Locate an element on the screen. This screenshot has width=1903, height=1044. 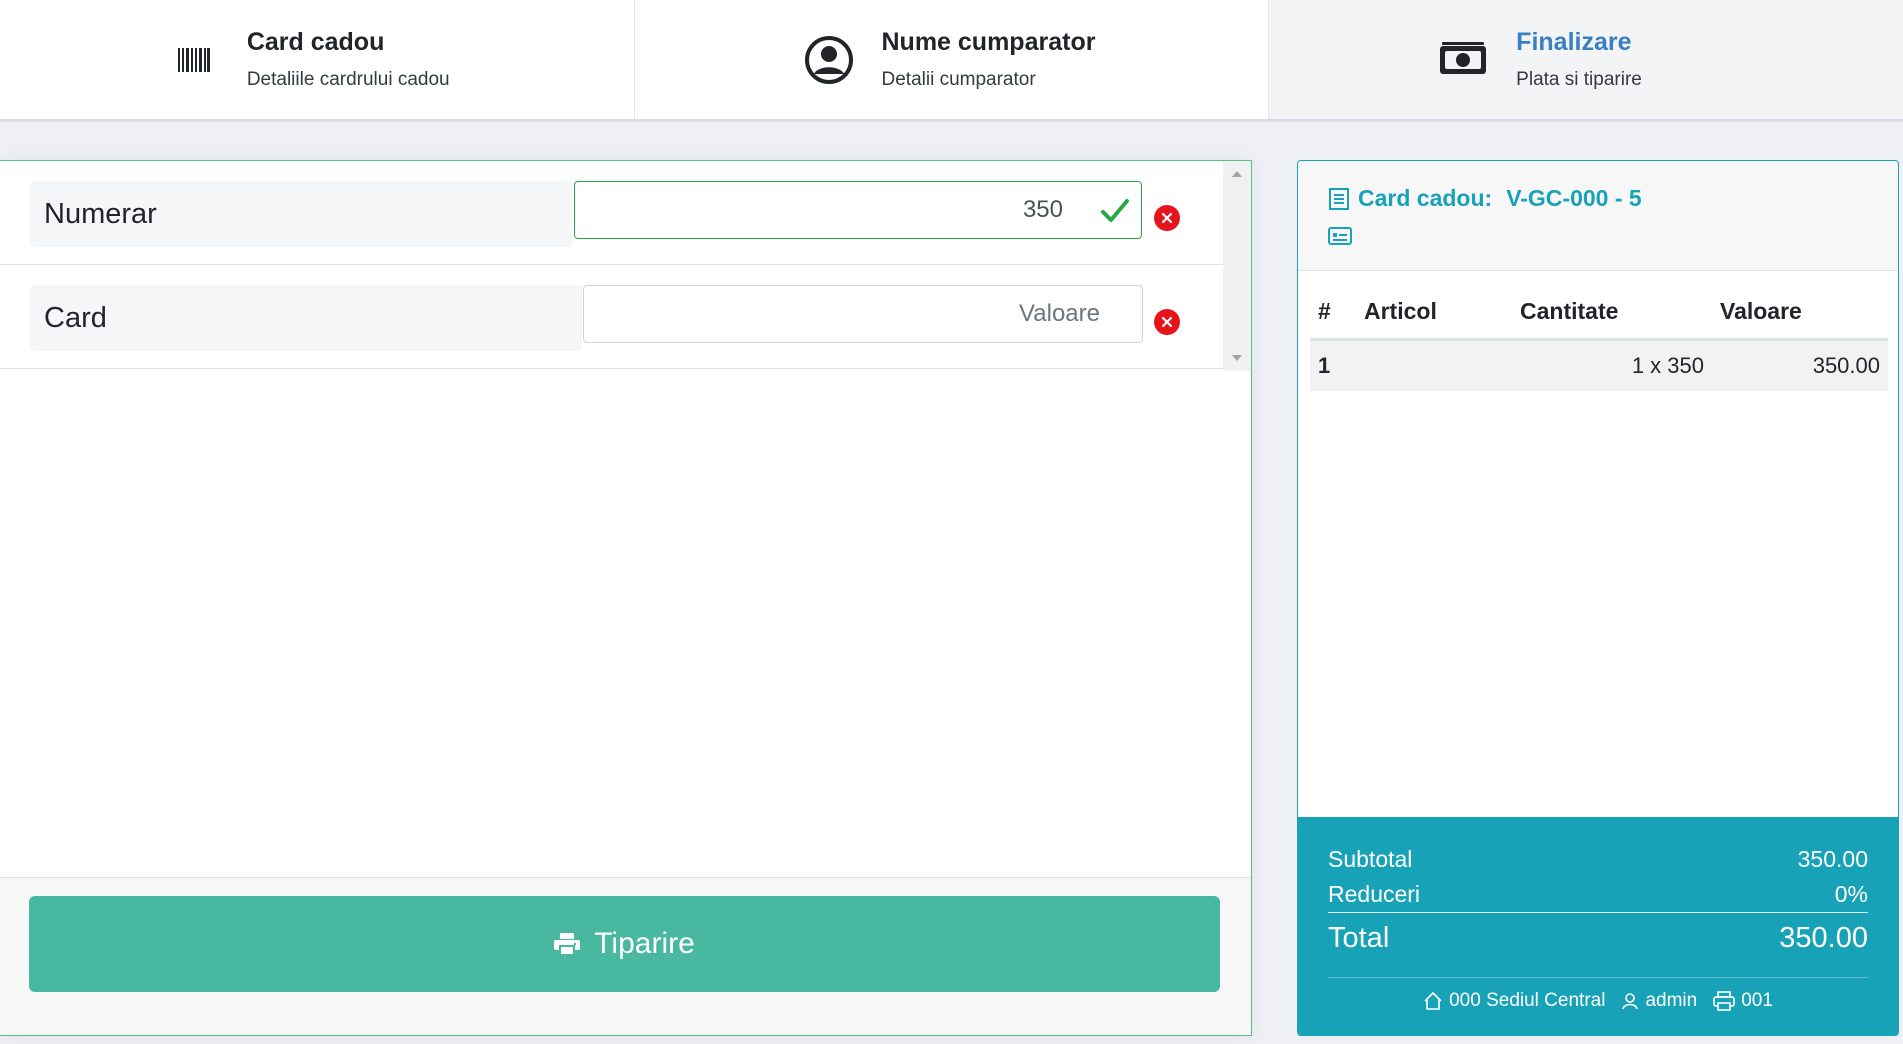
table-header-row: # Articol Cantitate Valoare is located at coordinates (1599, 313).